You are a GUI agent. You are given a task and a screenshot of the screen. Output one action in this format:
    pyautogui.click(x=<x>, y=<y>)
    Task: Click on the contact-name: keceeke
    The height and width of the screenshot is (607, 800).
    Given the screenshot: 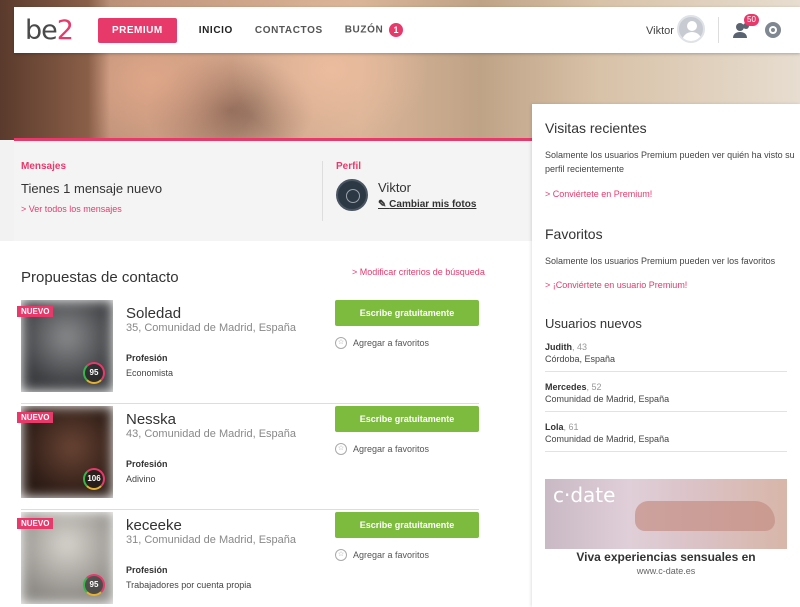 What is the action you would take?
    pyautogui.click(x=154, y=525)
    